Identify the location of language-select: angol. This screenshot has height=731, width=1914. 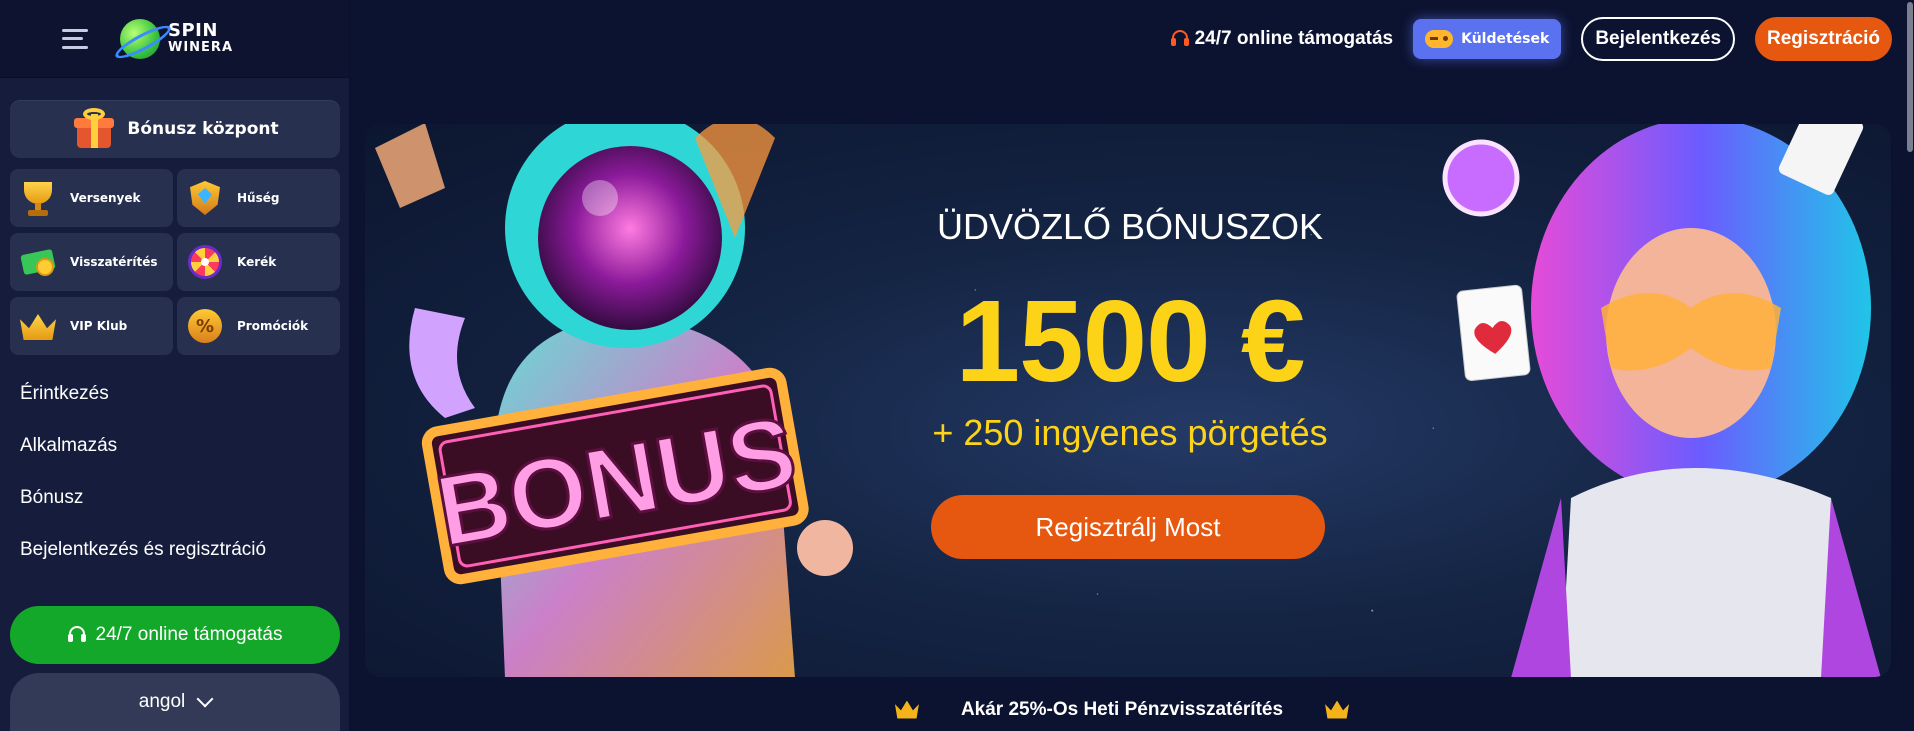
(175, 702).